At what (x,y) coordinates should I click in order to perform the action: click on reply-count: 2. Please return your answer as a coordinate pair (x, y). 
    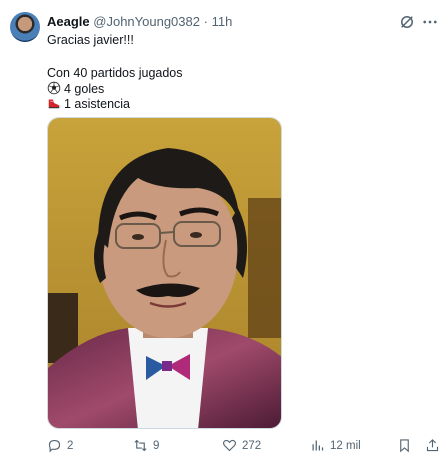
    Looking at the image, I should click on (70, 445).